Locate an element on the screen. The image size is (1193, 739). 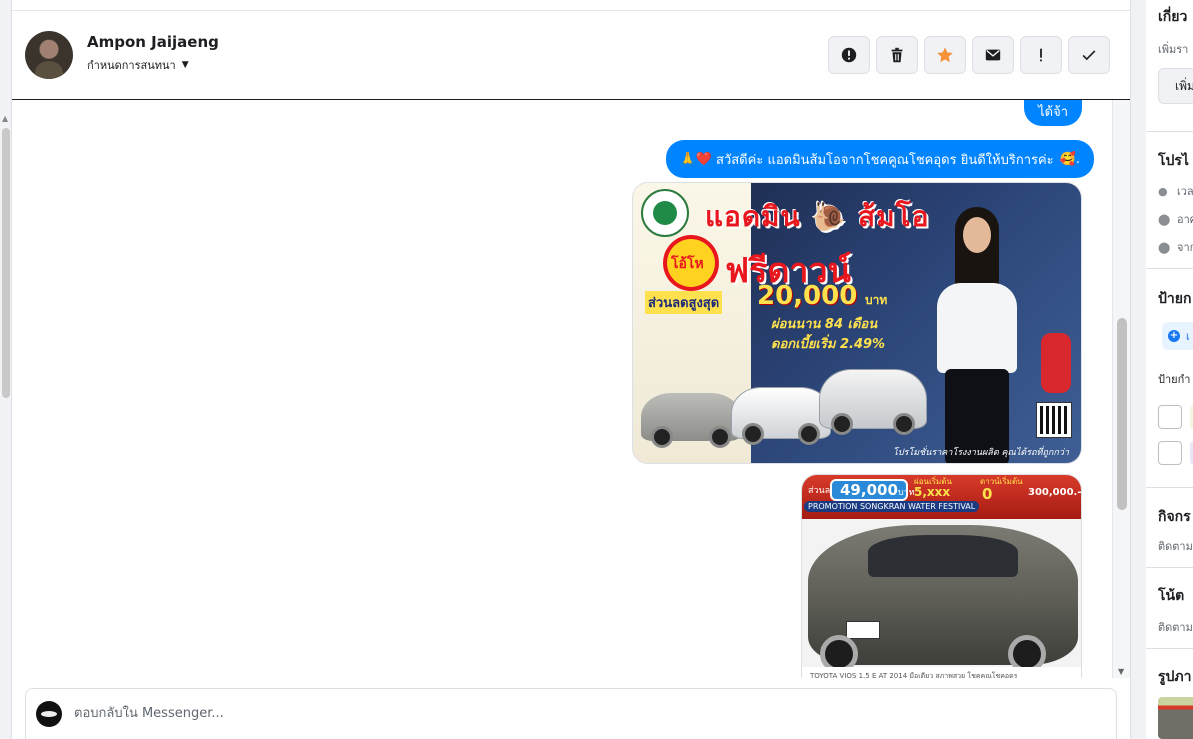
chat-scrollbar: ▼ is located at coordinates (1121, 389).